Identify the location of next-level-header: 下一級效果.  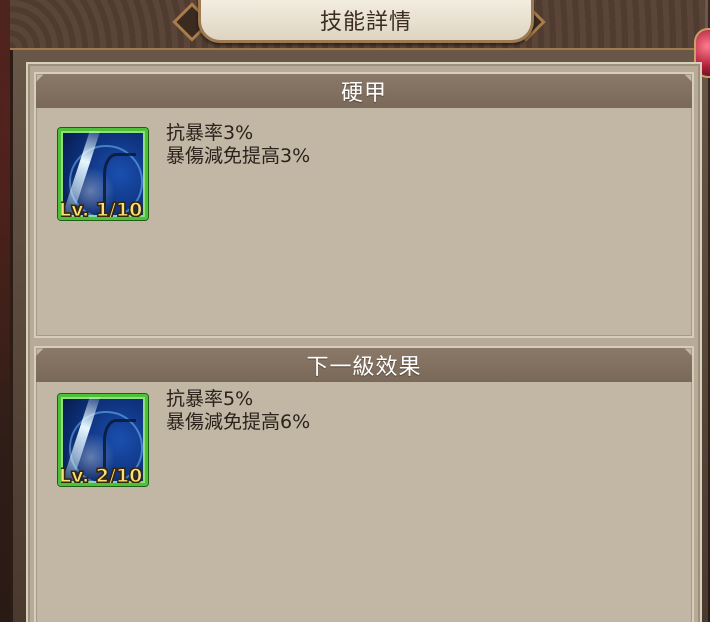
(364, 365).